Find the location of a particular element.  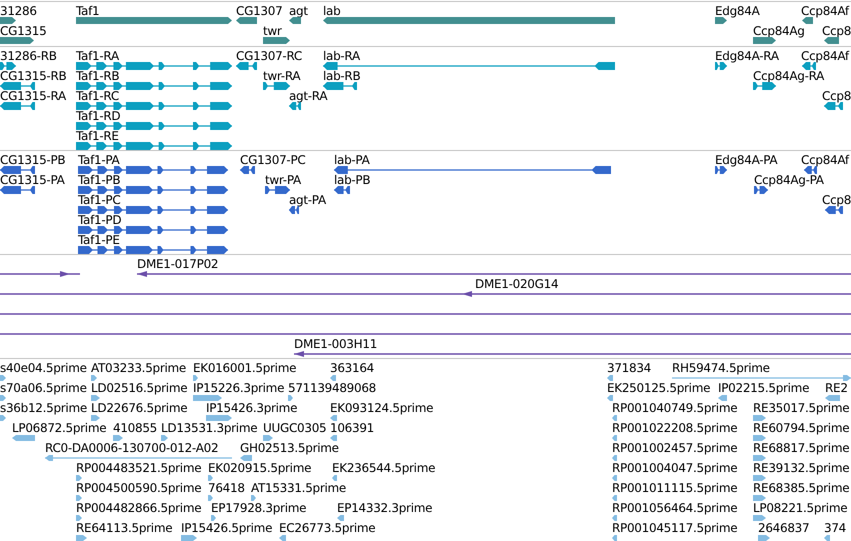

feature-label: twr-RA is located at coordinates (281, 76).